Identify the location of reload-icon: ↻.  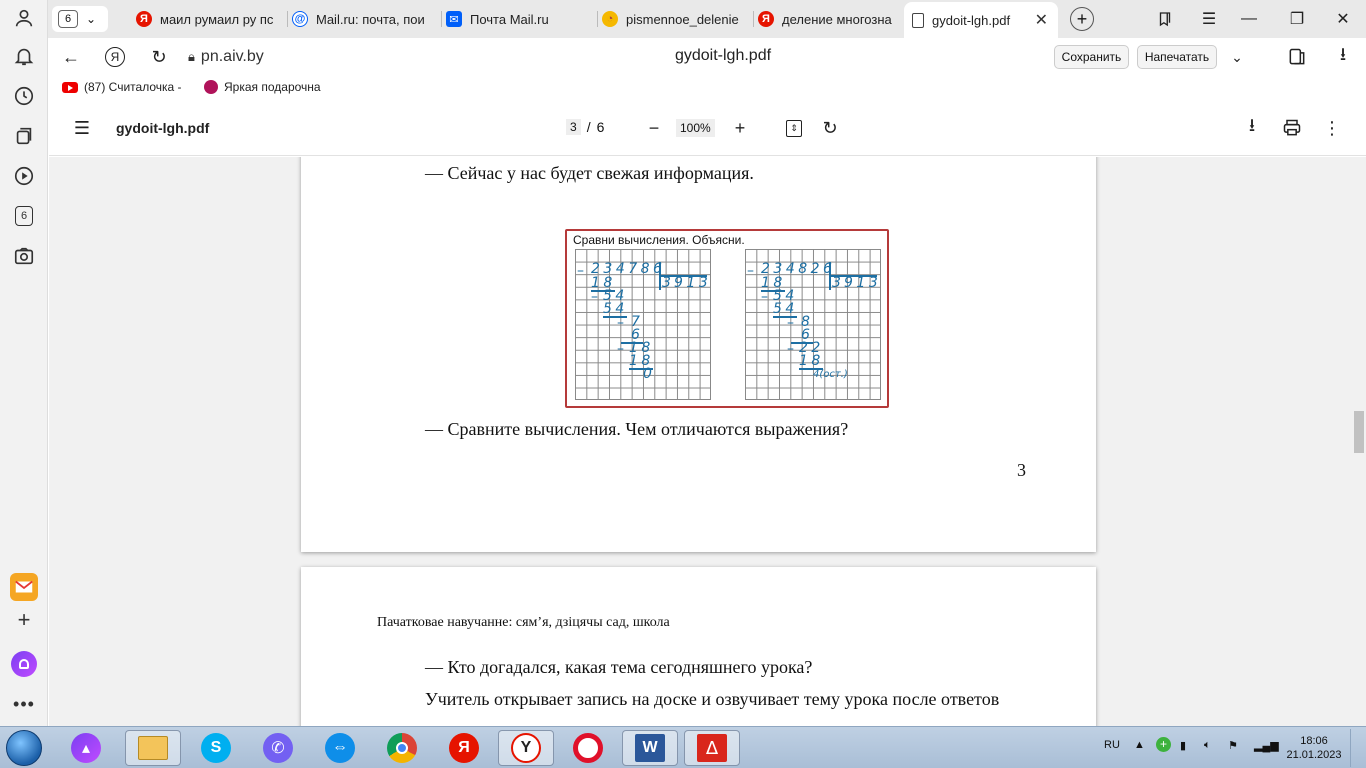
(159, 57).